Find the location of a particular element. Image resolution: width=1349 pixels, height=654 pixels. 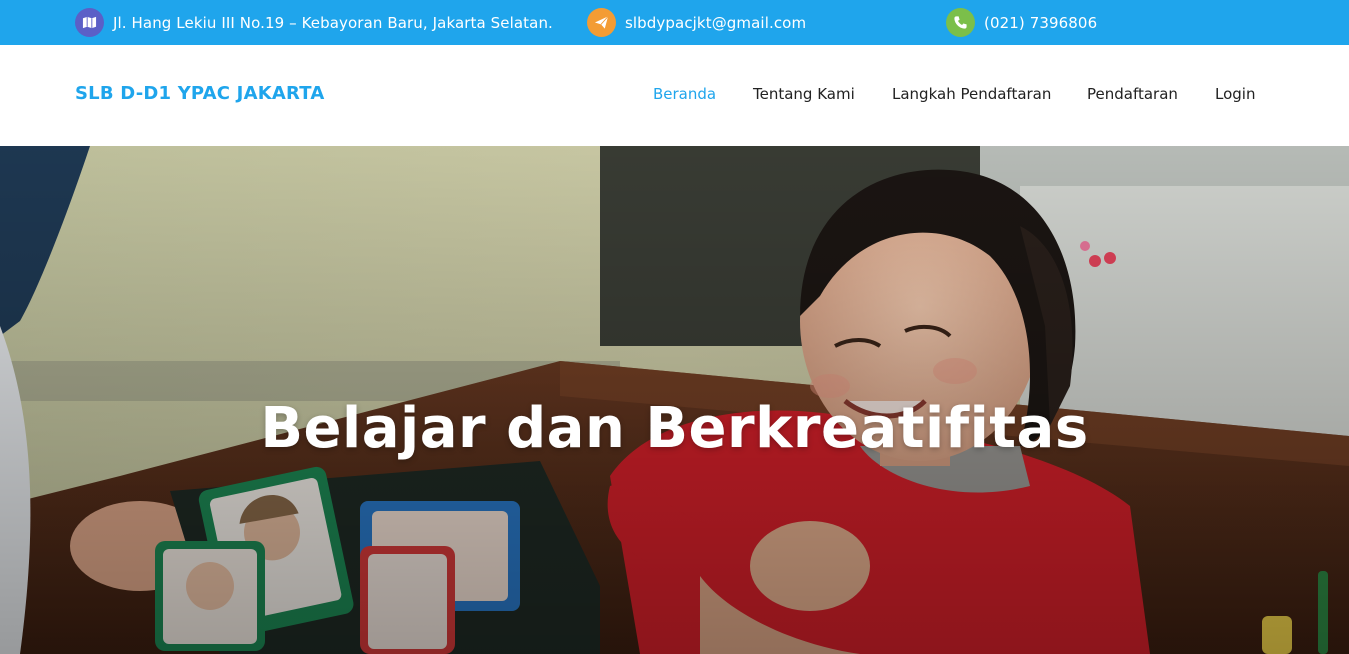

email-text: slbdypacjkt@gmail.com is located at coordinates (715, 23).